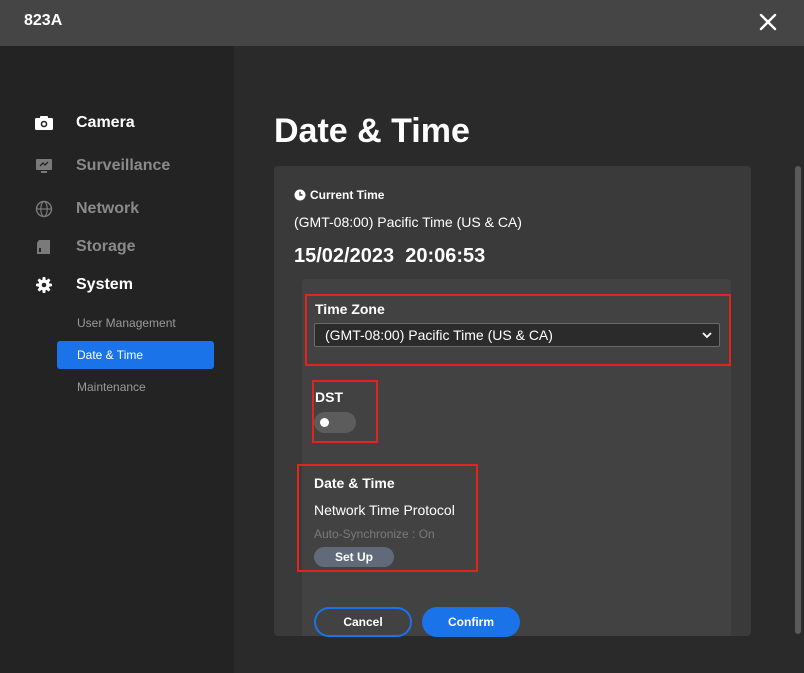  What do you see at coordinates (44, 285) in the screenshot?
I see `gear-icon` at bounding box center [44, 285].